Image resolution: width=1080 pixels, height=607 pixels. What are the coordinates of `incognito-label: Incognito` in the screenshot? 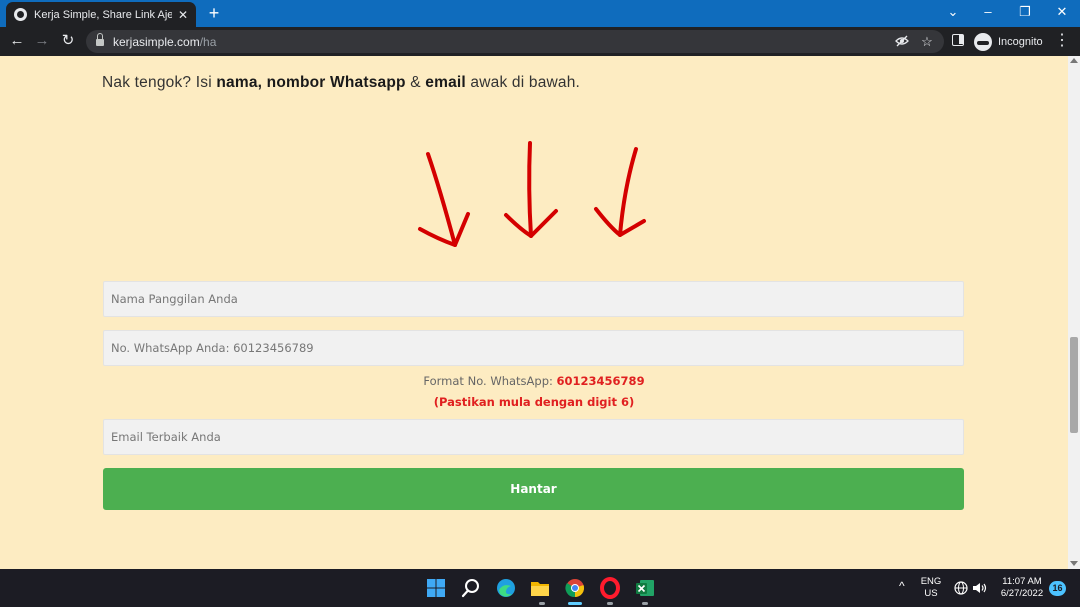 It's located at (1020, 41).